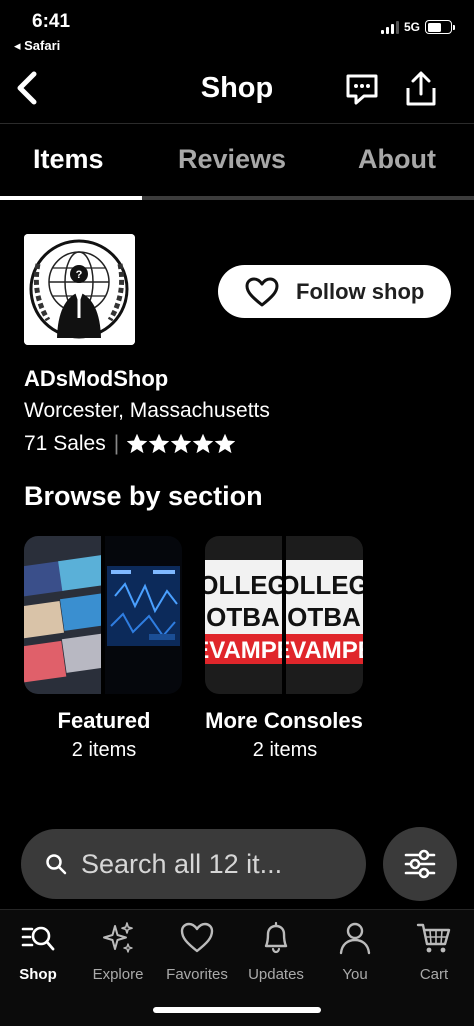 The image size is (474, 1026). Describe the element at coordinates (39, 951) in the screenshot. I see `nav-shop: Shop` at that location.